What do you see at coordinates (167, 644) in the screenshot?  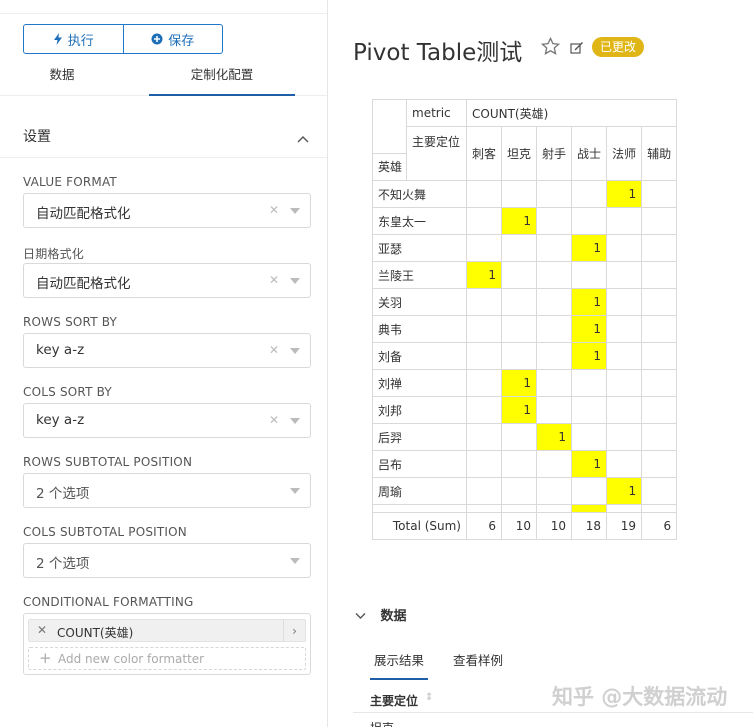 I see `conditional-formatting-box: ✕ COUNT(英雄) › + Add new color formatter` at bounding box center [167, 644].